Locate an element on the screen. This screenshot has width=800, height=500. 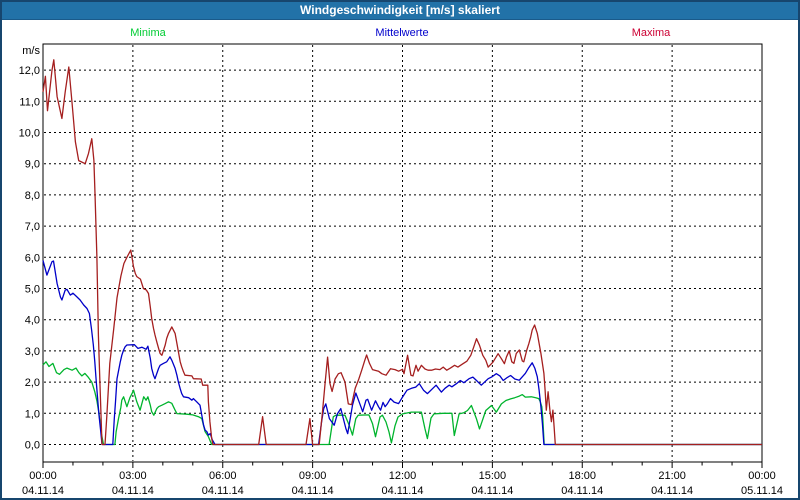
y-tick-label: 2,0 is located at coordinates (32, 383).